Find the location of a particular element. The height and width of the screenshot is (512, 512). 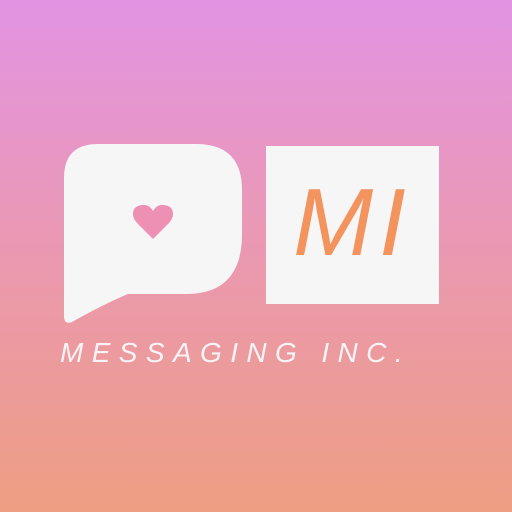

monogram-box: MI is located at coordinates (352, 225).